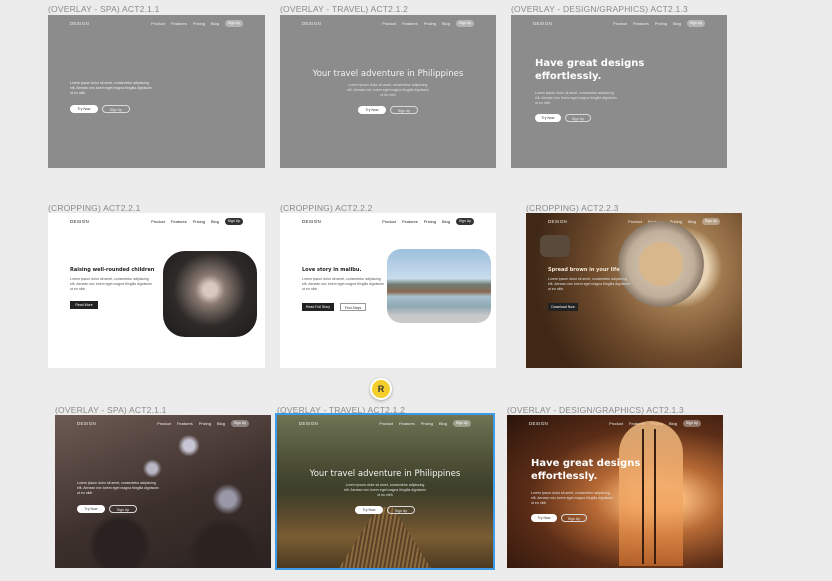 This screenshot has height=581, width=832. What do you see at coordinates (332, 270) in the screenshot?
I see `hero-title: Love story in malibu.` at bounding box center [332, 270].